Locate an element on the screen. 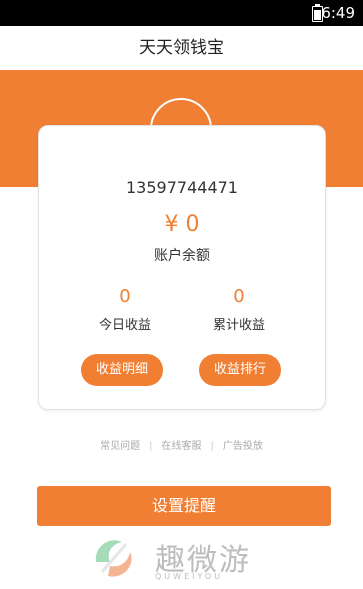  earnings-ranking-button: 收益排行 is located at coordinates (240, 370).